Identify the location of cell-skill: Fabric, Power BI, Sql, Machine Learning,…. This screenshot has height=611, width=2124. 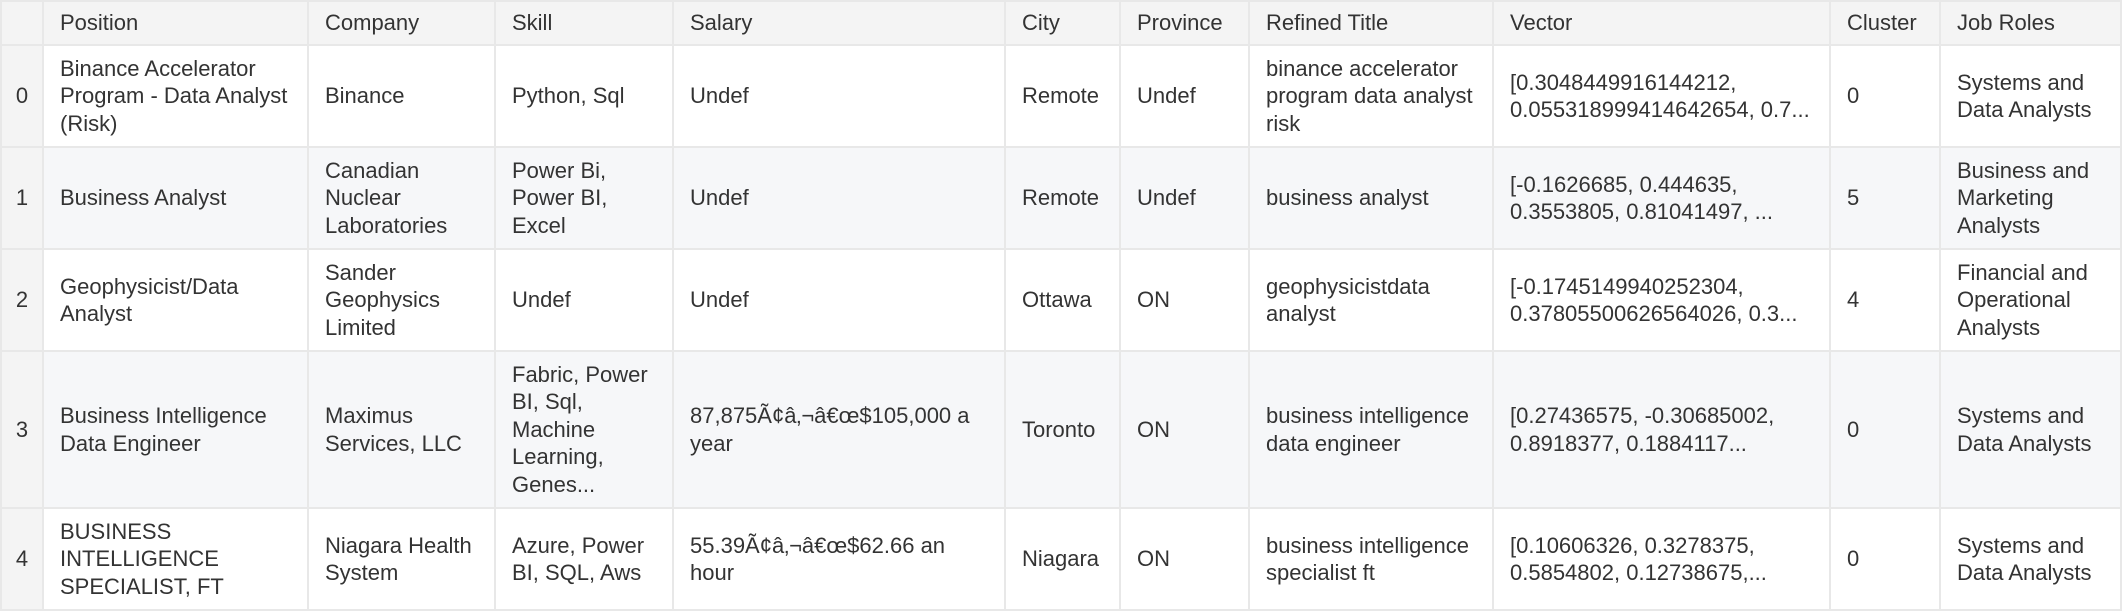
(584, 429).